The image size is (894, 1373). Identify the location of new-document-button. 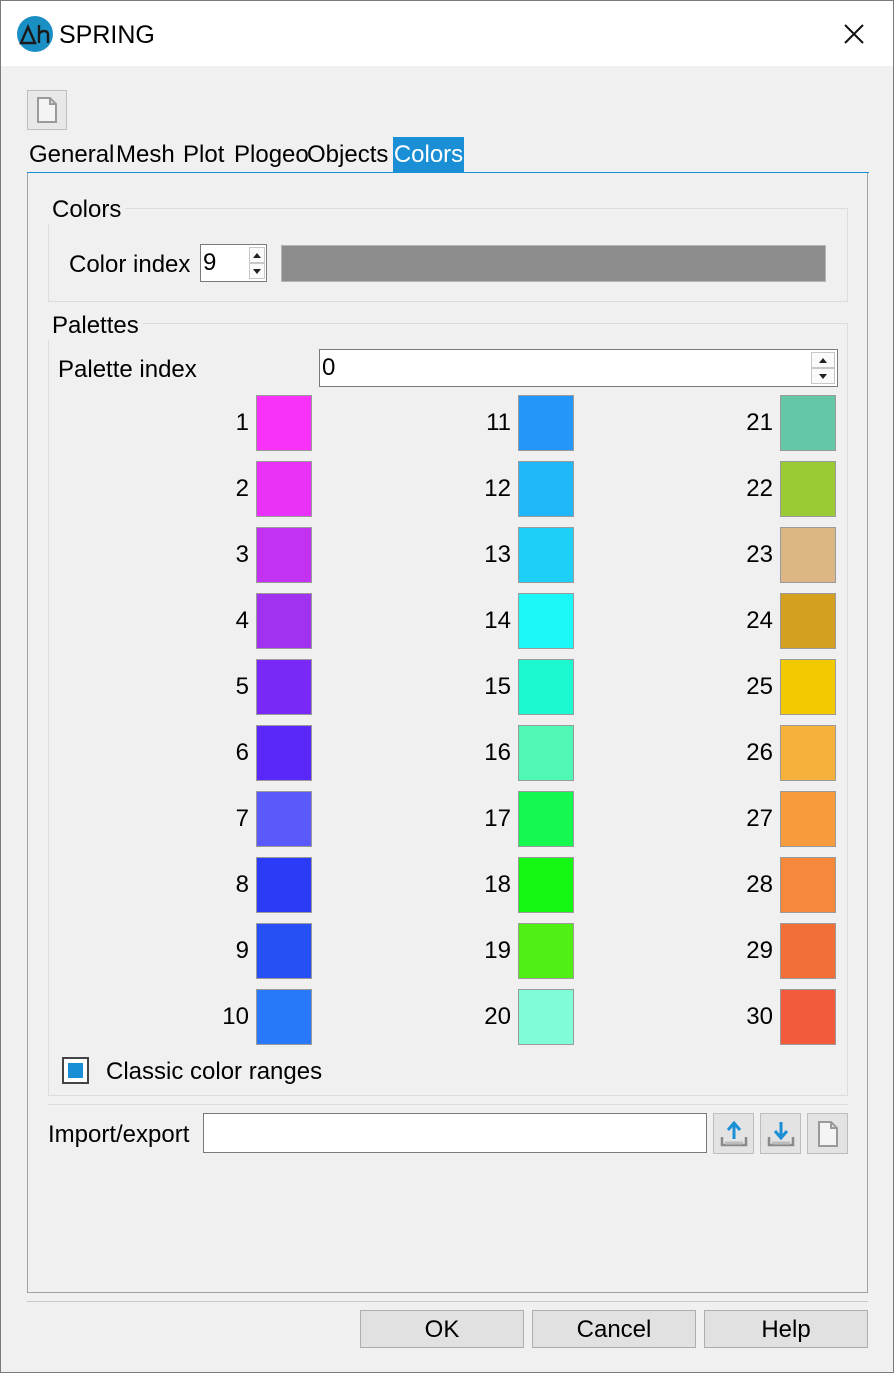
(47, 110).